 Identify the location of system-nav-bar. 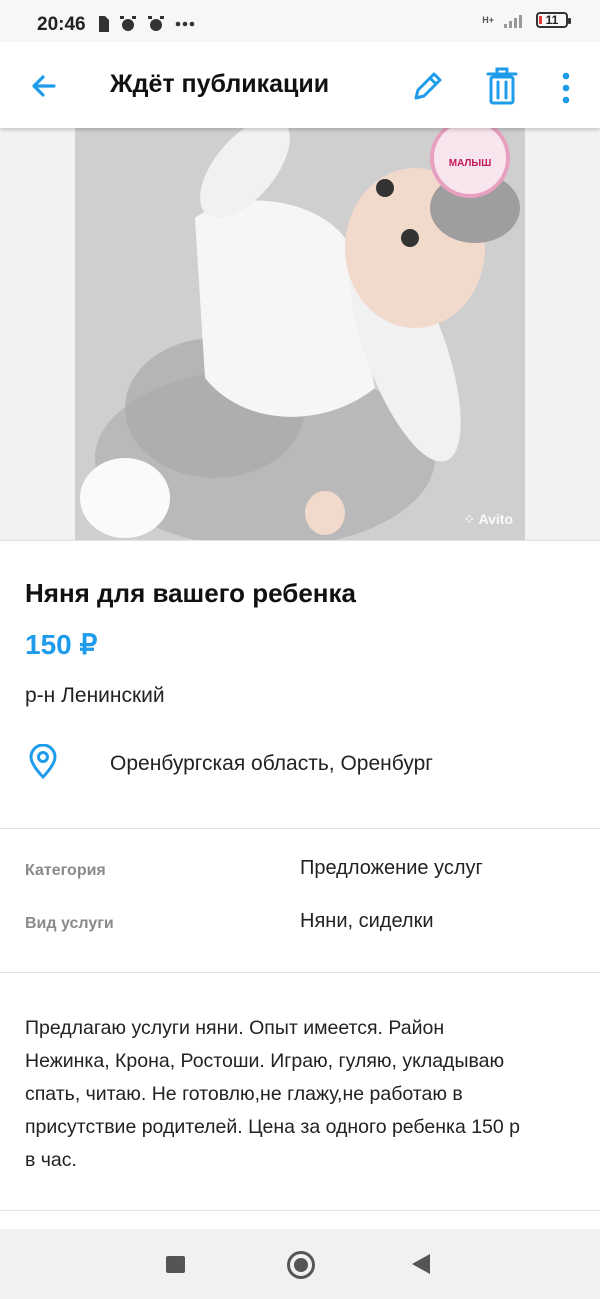
(300, 1264).